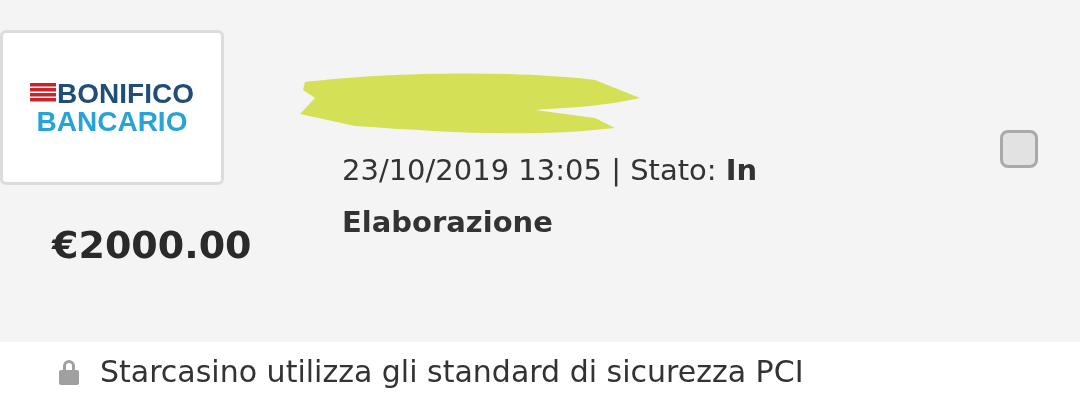 Image resolution: width=1080 pixels, height=407 pixels. What do you see at coordinates (452, 371) in the screenshot?
I see `security-note: Starcasino utilizza gli standard di sicurezza PCI` at bounding box center [452, 371].